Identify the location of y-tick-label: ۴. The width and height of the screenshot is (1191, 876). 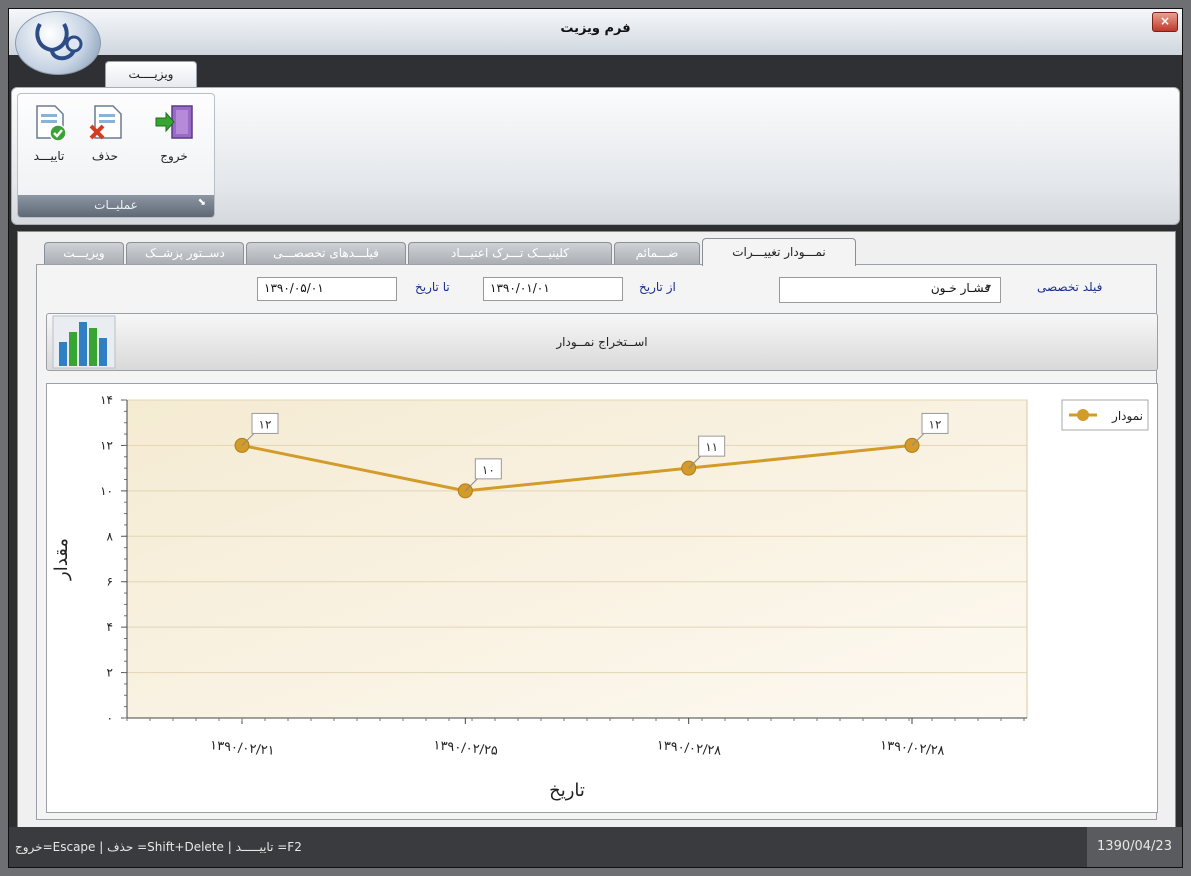
(110, 627).